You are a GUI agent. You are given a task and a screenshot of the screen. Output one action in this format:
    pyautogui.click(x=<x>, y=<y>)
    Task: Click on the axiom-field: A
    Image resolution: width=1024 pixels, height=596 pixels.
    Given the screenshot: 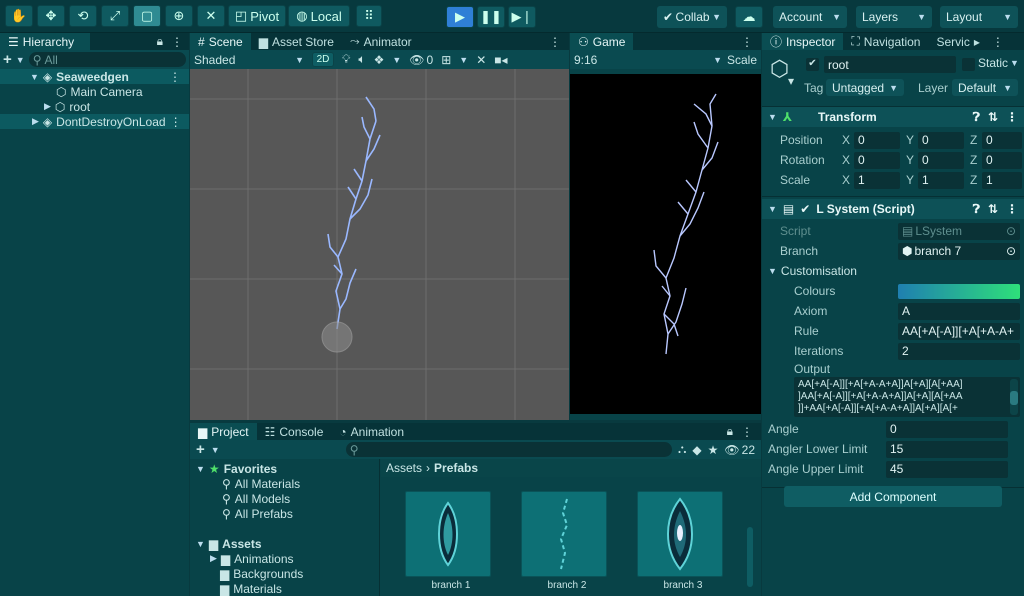 What is the action you would take?
    pyautogui.click(x=959, y=311)
    